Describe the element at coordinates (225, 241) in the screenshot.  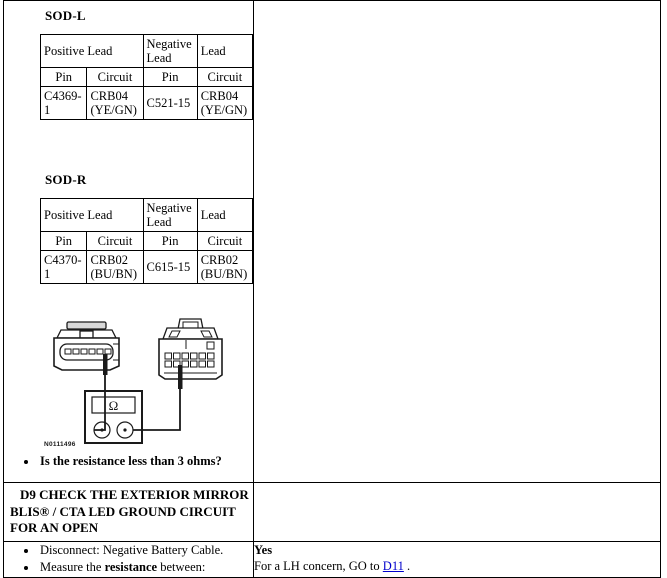
I see `sod-r-neg-circuit-header: Circuit` at that location.